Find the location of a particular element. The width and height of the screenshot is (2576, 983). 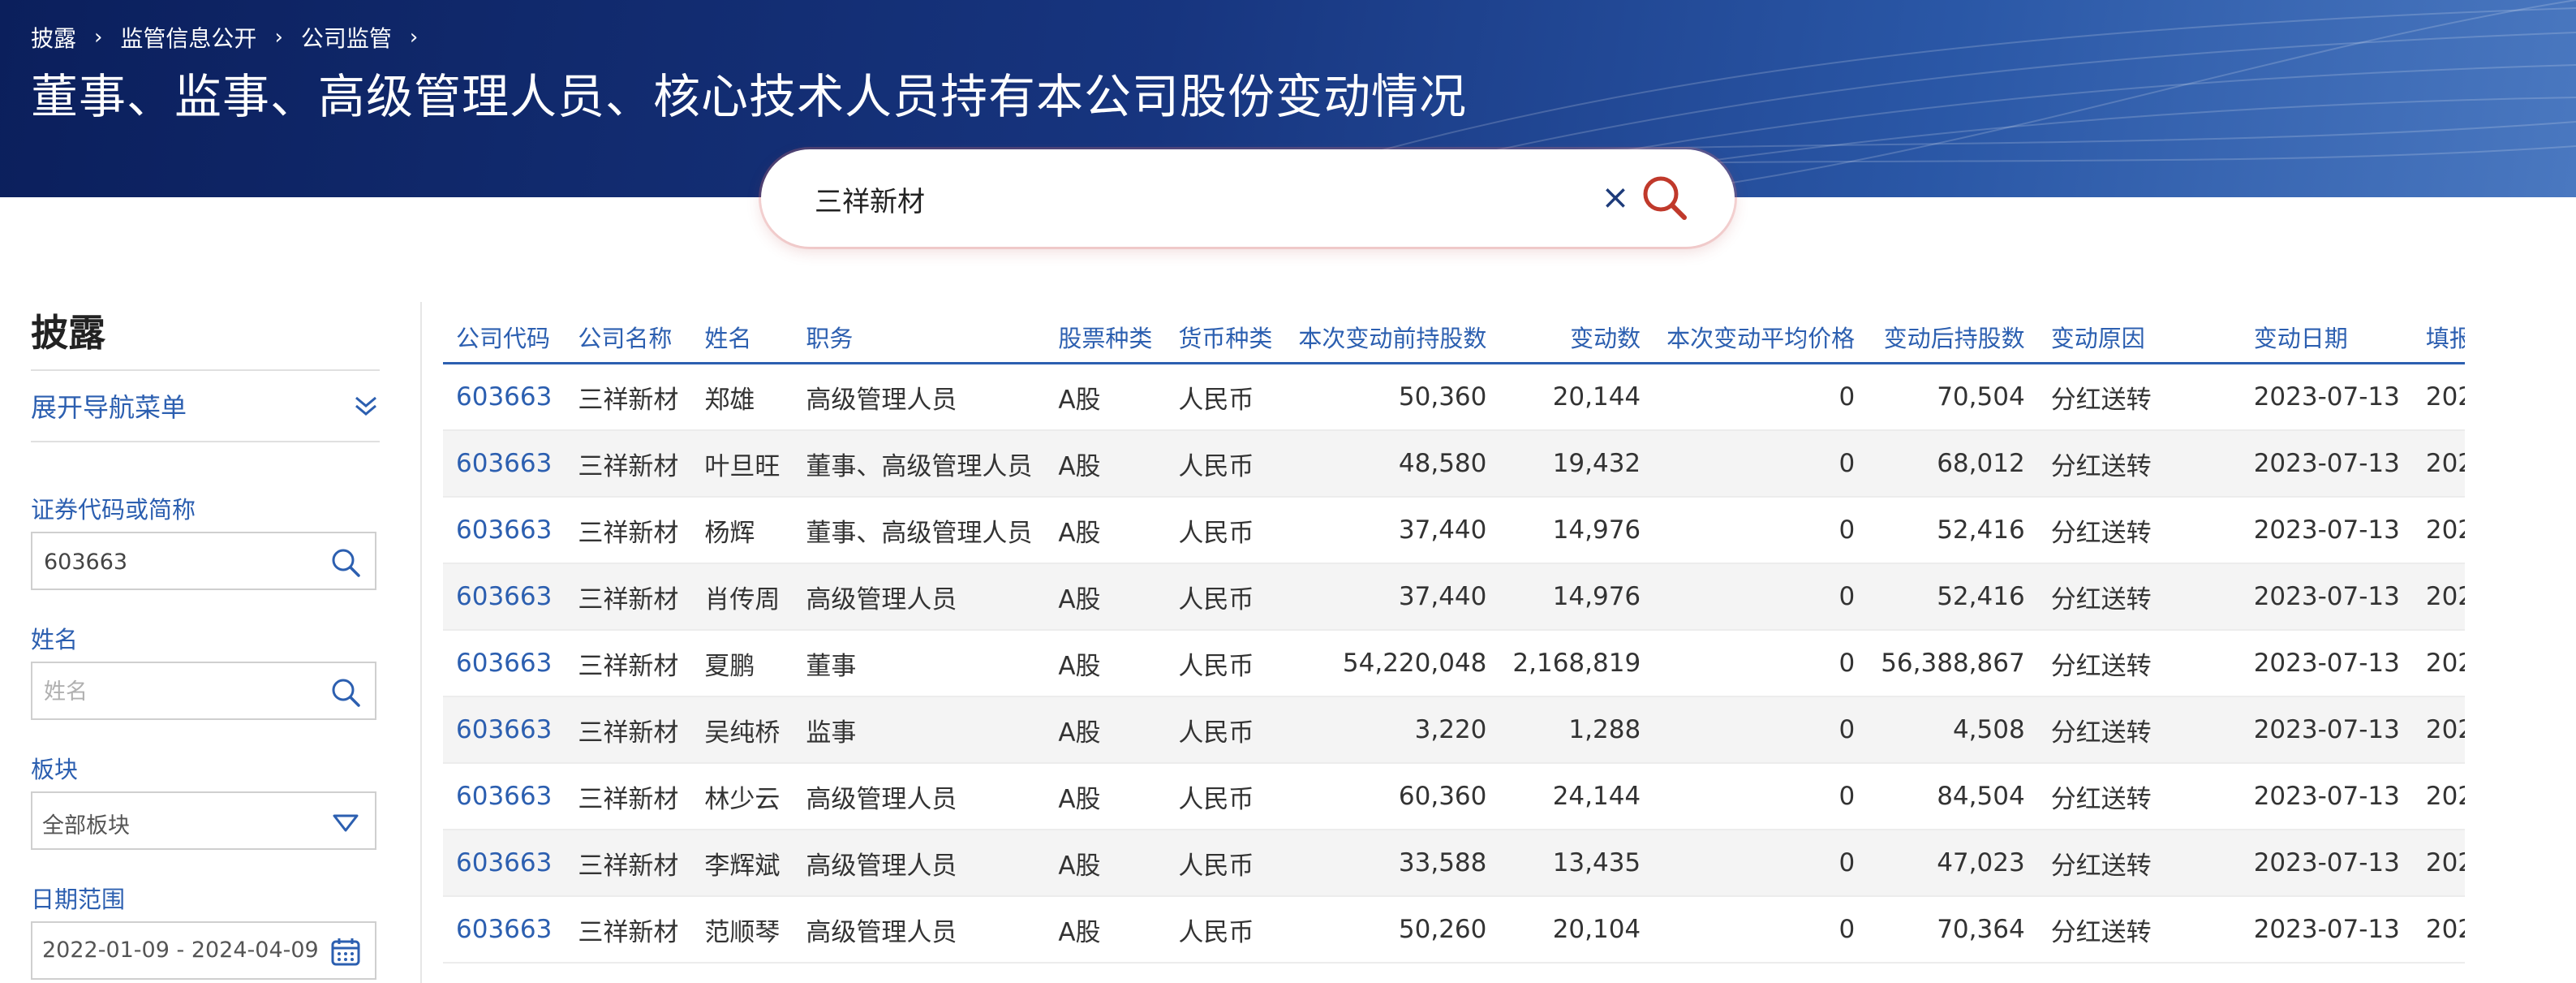

cell-name: 夏鹏 is located at coordinates (742, 663).